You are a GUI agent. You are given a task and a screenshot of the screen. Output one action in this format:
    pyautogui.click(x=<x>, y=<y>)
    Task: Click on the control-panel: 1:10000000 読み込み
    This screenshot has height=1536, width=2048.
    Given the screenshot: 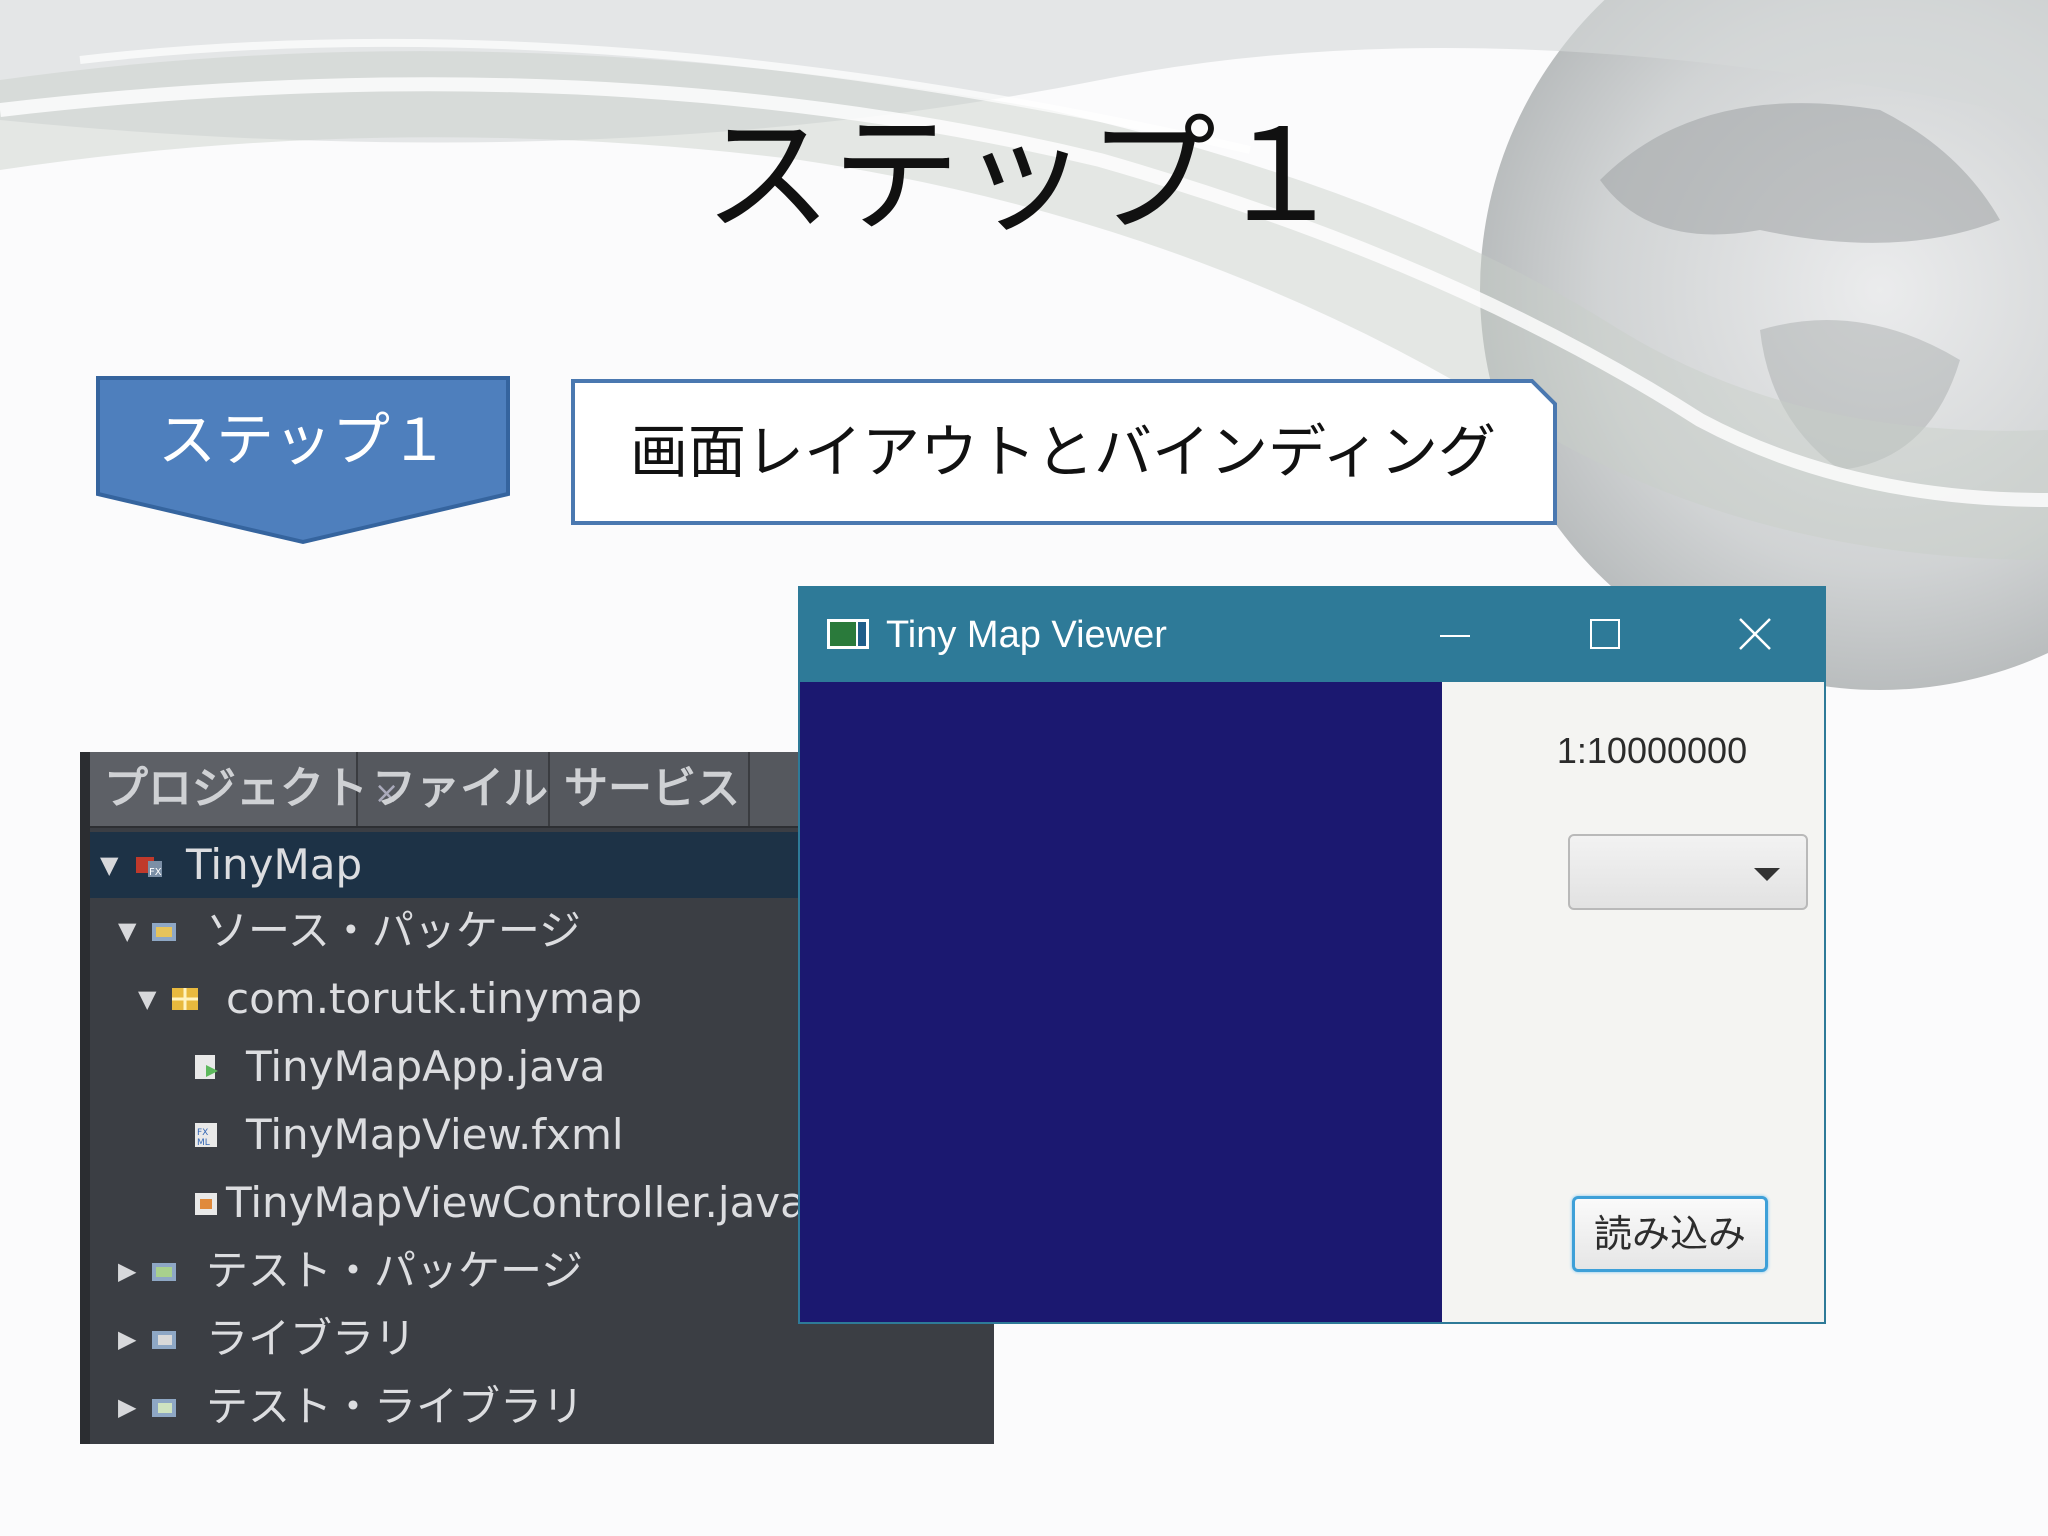 What is the action you would take?
    pyautogui.click(x=1633, y=1002)
    